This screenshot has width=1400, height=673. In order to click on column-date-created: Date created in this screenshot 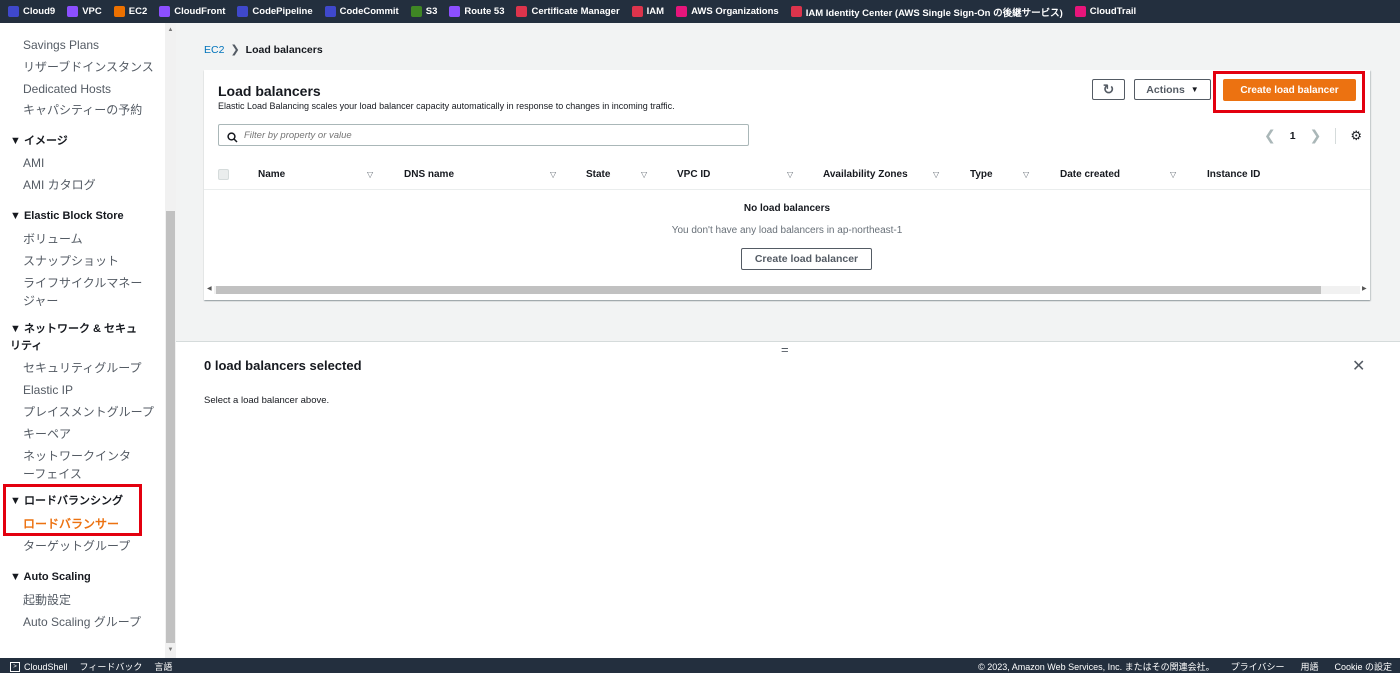, I will do `click(1090, 174)`.